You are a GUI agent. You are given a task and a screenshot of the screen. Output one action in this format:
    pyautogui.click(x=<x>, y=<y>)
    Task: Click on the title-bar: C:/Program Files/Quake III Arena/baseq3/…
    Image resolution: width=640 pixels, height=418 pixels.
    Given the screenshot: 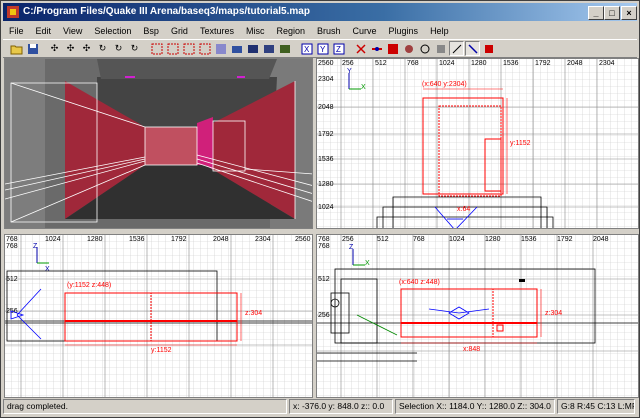 What is the action you would take?
    pyautogui.click(x=320, y=12)
    